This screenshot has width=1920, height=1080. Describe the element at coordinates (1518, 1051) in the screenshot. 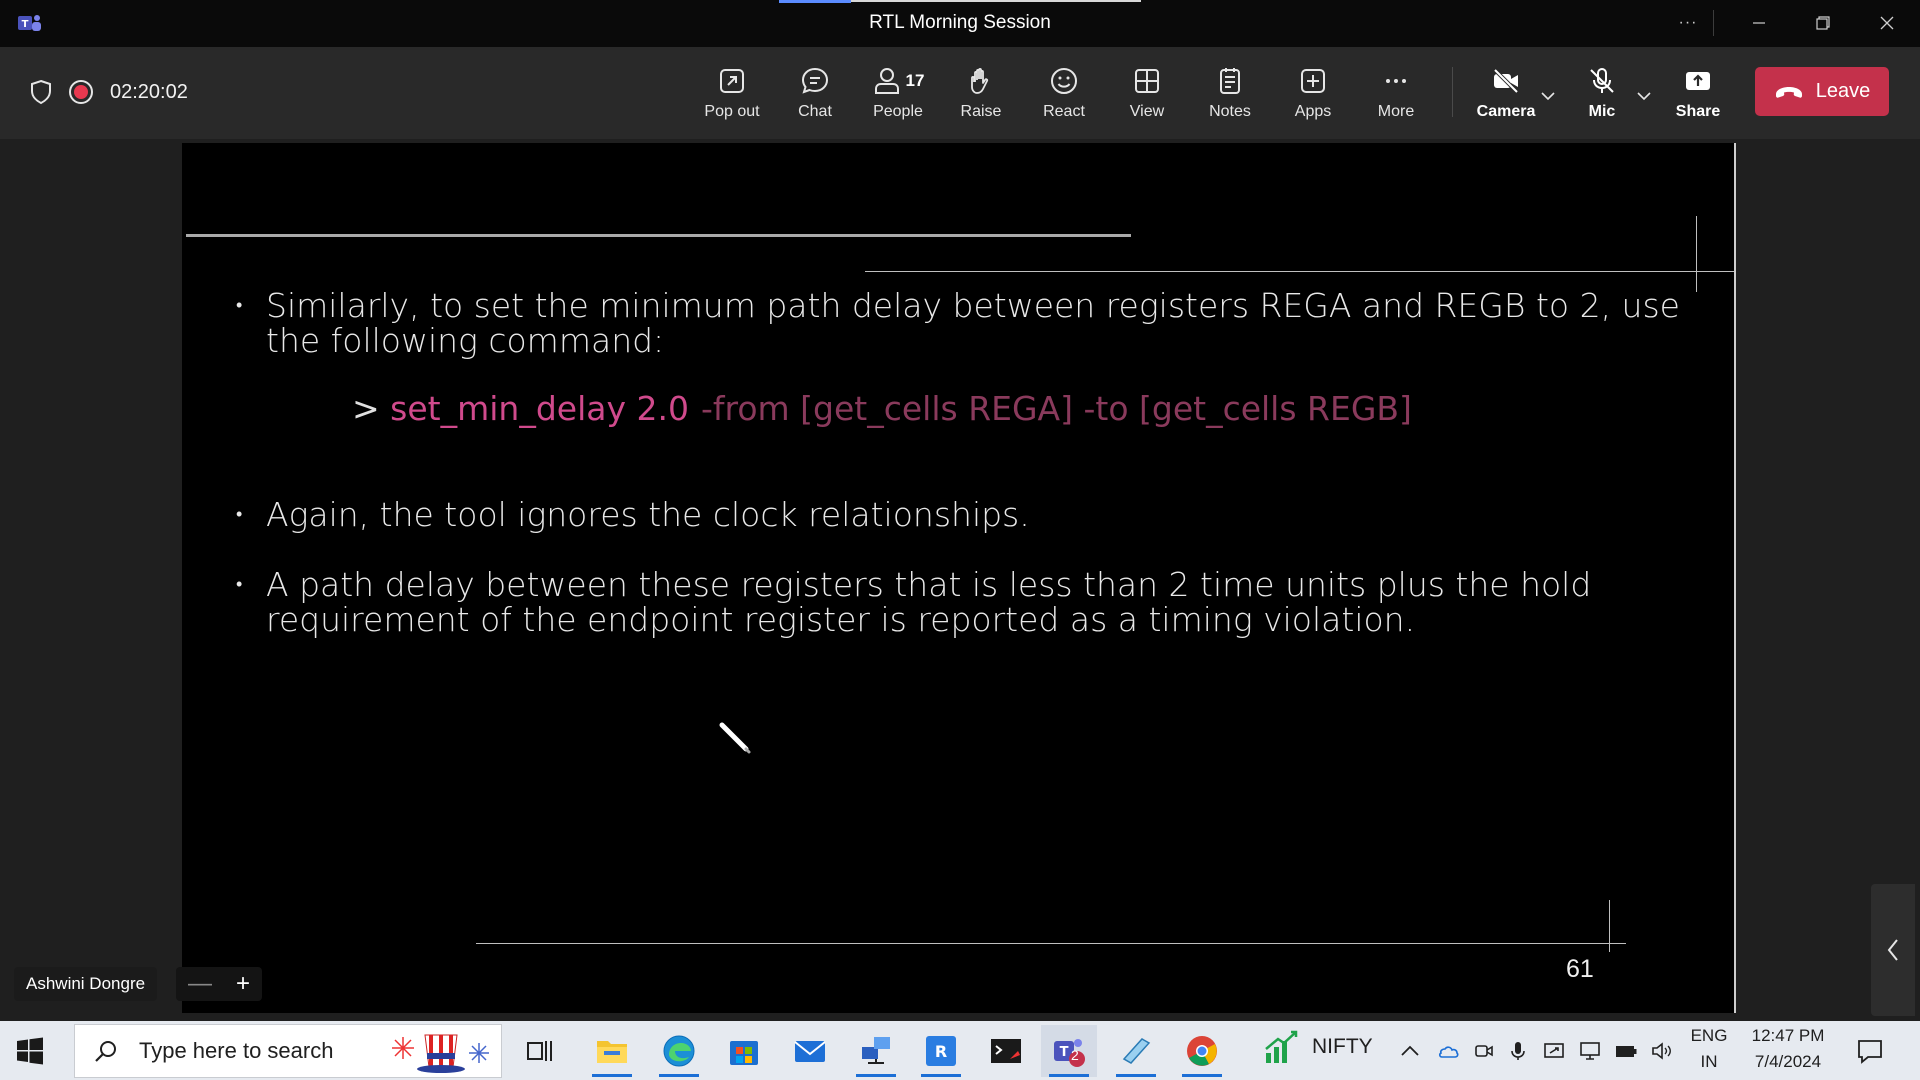

I see `microphone-tray-icon` at that location.